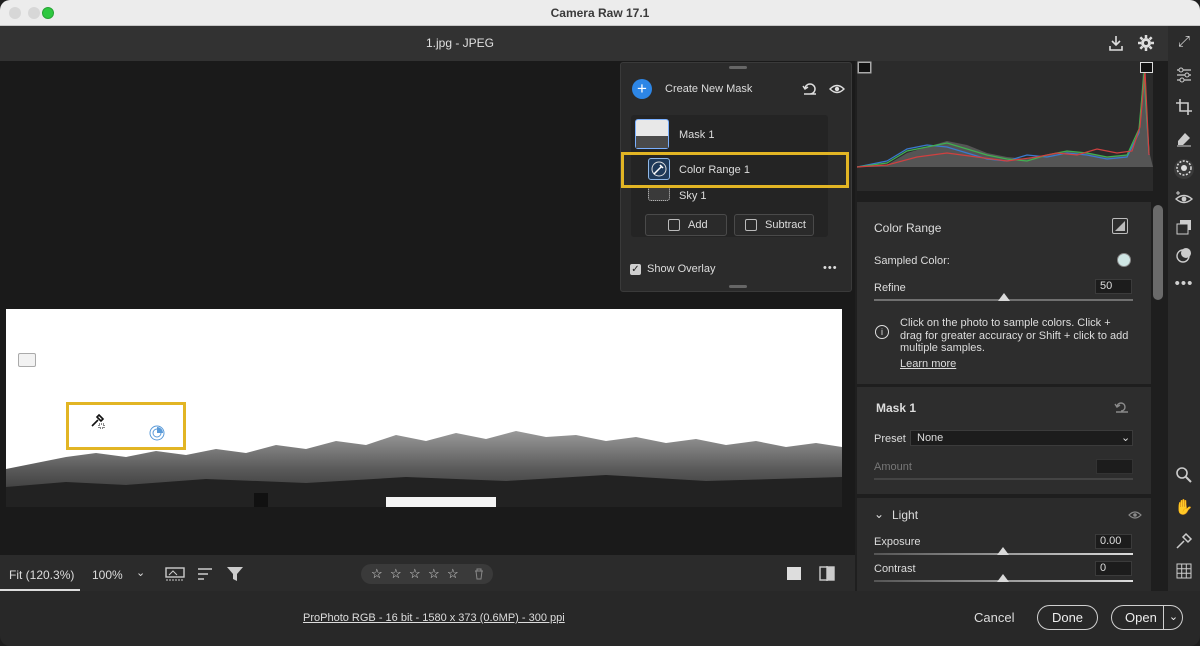 Image resolution: width=1200 pixels, height=646 pixels. I want to click on invert-icon, so click(1120, 226).